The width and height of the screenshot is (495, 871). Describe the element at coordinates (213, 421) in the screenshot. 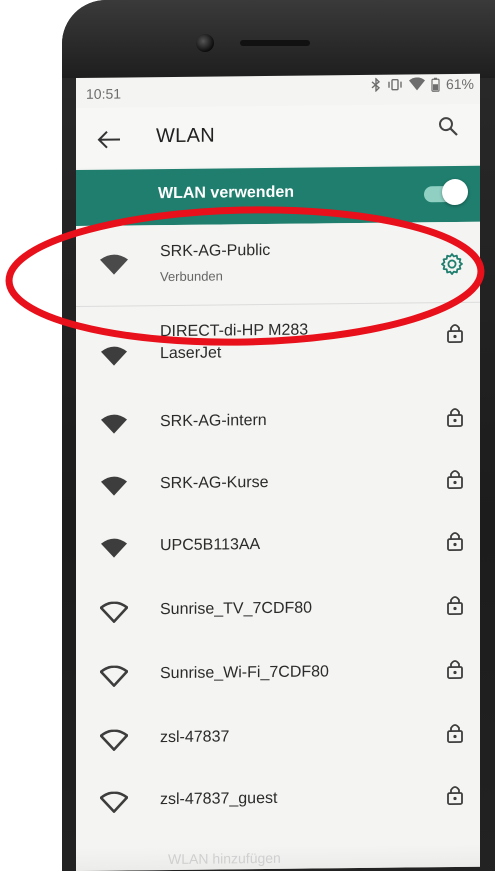

I see `network-name: SRK-AG-intern` at that location.